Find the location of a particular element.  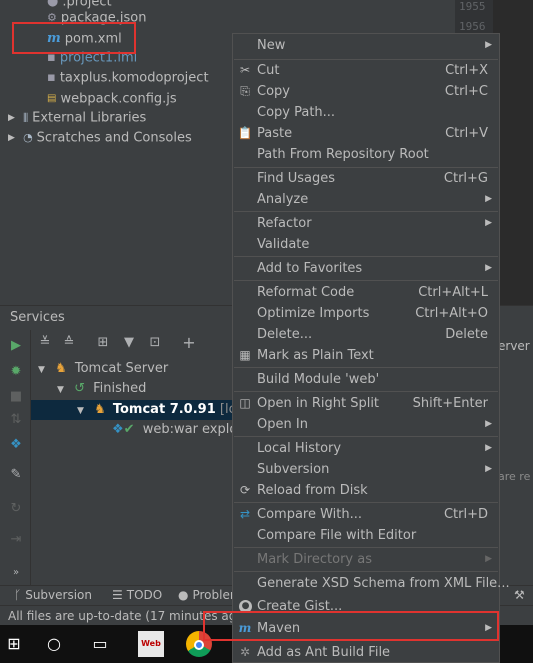

check-icon: ✔ is located at coordinates (129, 429).